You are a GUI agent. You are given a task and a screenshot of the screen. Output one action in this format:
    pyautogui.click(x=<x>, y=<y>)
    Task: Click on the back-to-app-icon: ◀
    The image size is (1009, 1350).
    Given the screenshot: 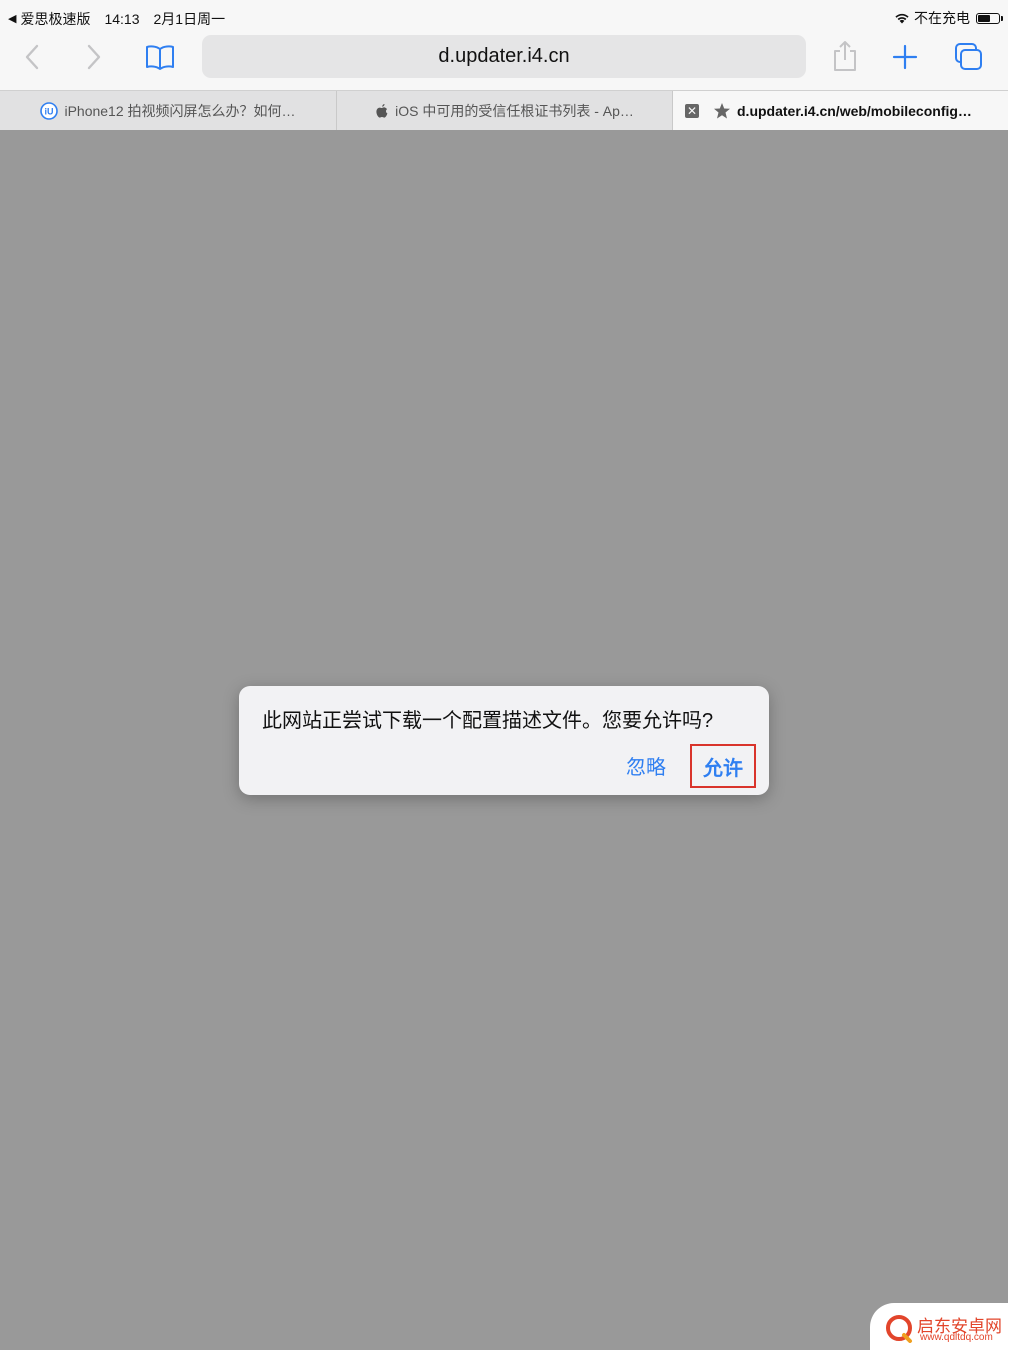 What is the action you would take?
    pyautogui.click(x=12, y=19)
    